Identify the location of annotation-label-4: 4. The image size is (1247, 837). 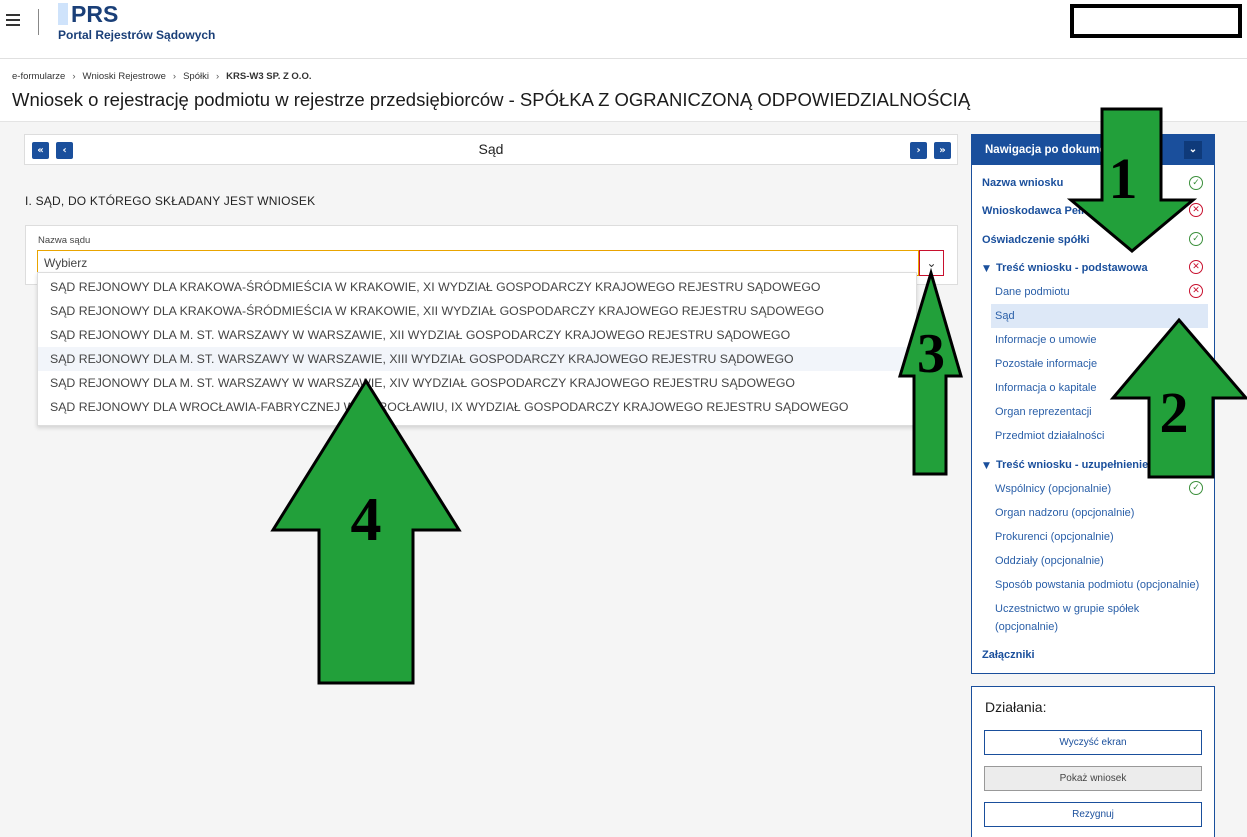
(366, 520).